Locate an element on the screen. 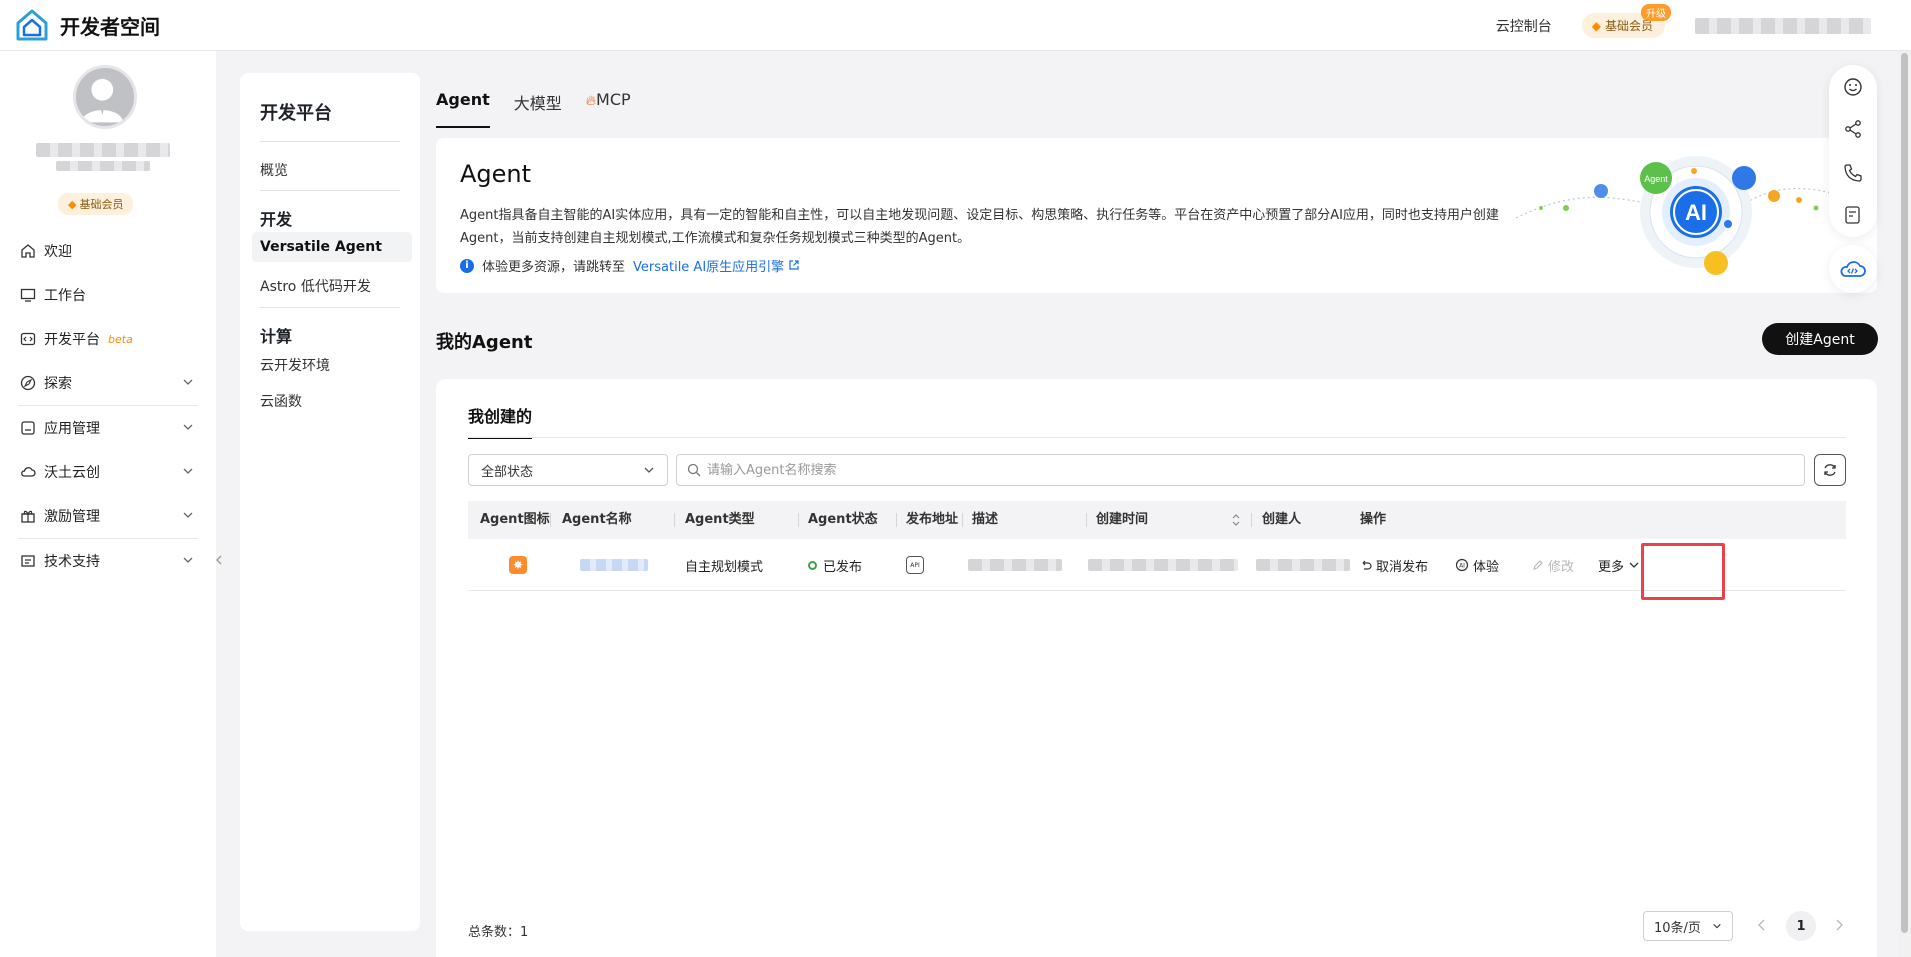 Image resolution: width=1911 pixels, height=957 pixels. page-scrollbar is located at coordinates (1904, 504).